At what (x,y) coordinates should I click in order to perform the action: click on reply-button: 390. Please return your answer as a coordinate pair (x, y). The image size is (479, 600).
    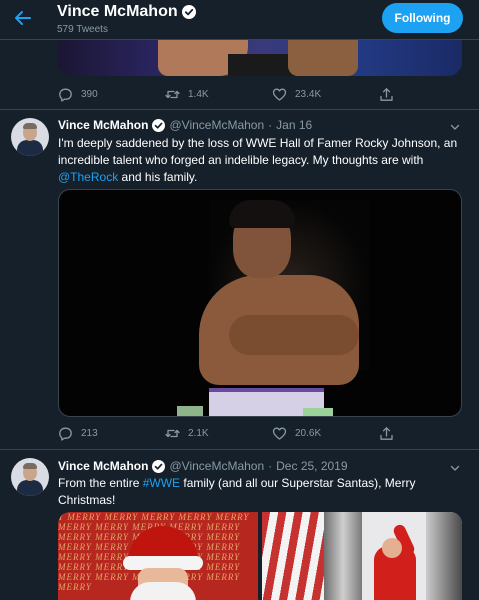
    Looking at the image, I should click on (111, 94).